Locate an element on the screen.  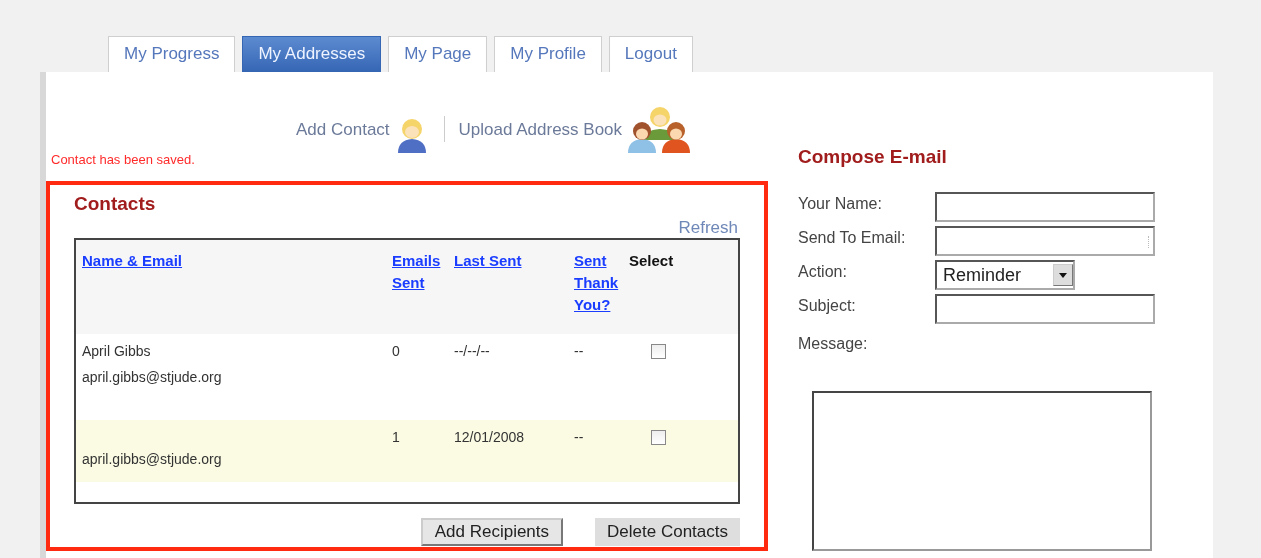
nav-tab: My Page is located at coordinates (438, 54).